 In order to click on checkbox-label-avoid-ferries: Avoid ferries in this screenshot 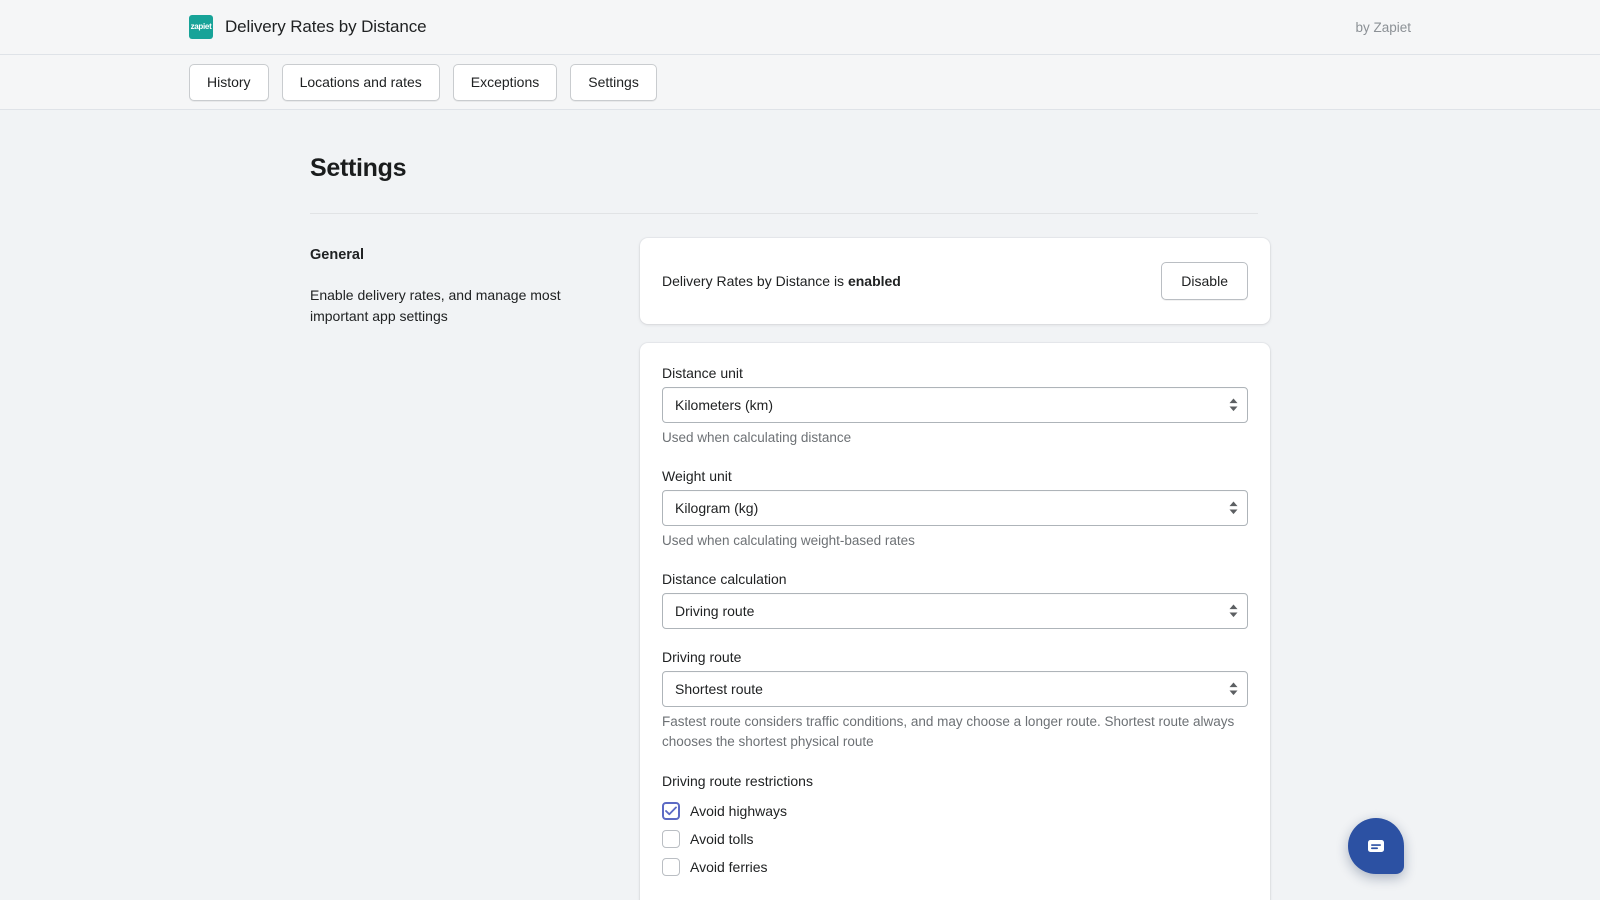, I will do `click(729, 867)`.